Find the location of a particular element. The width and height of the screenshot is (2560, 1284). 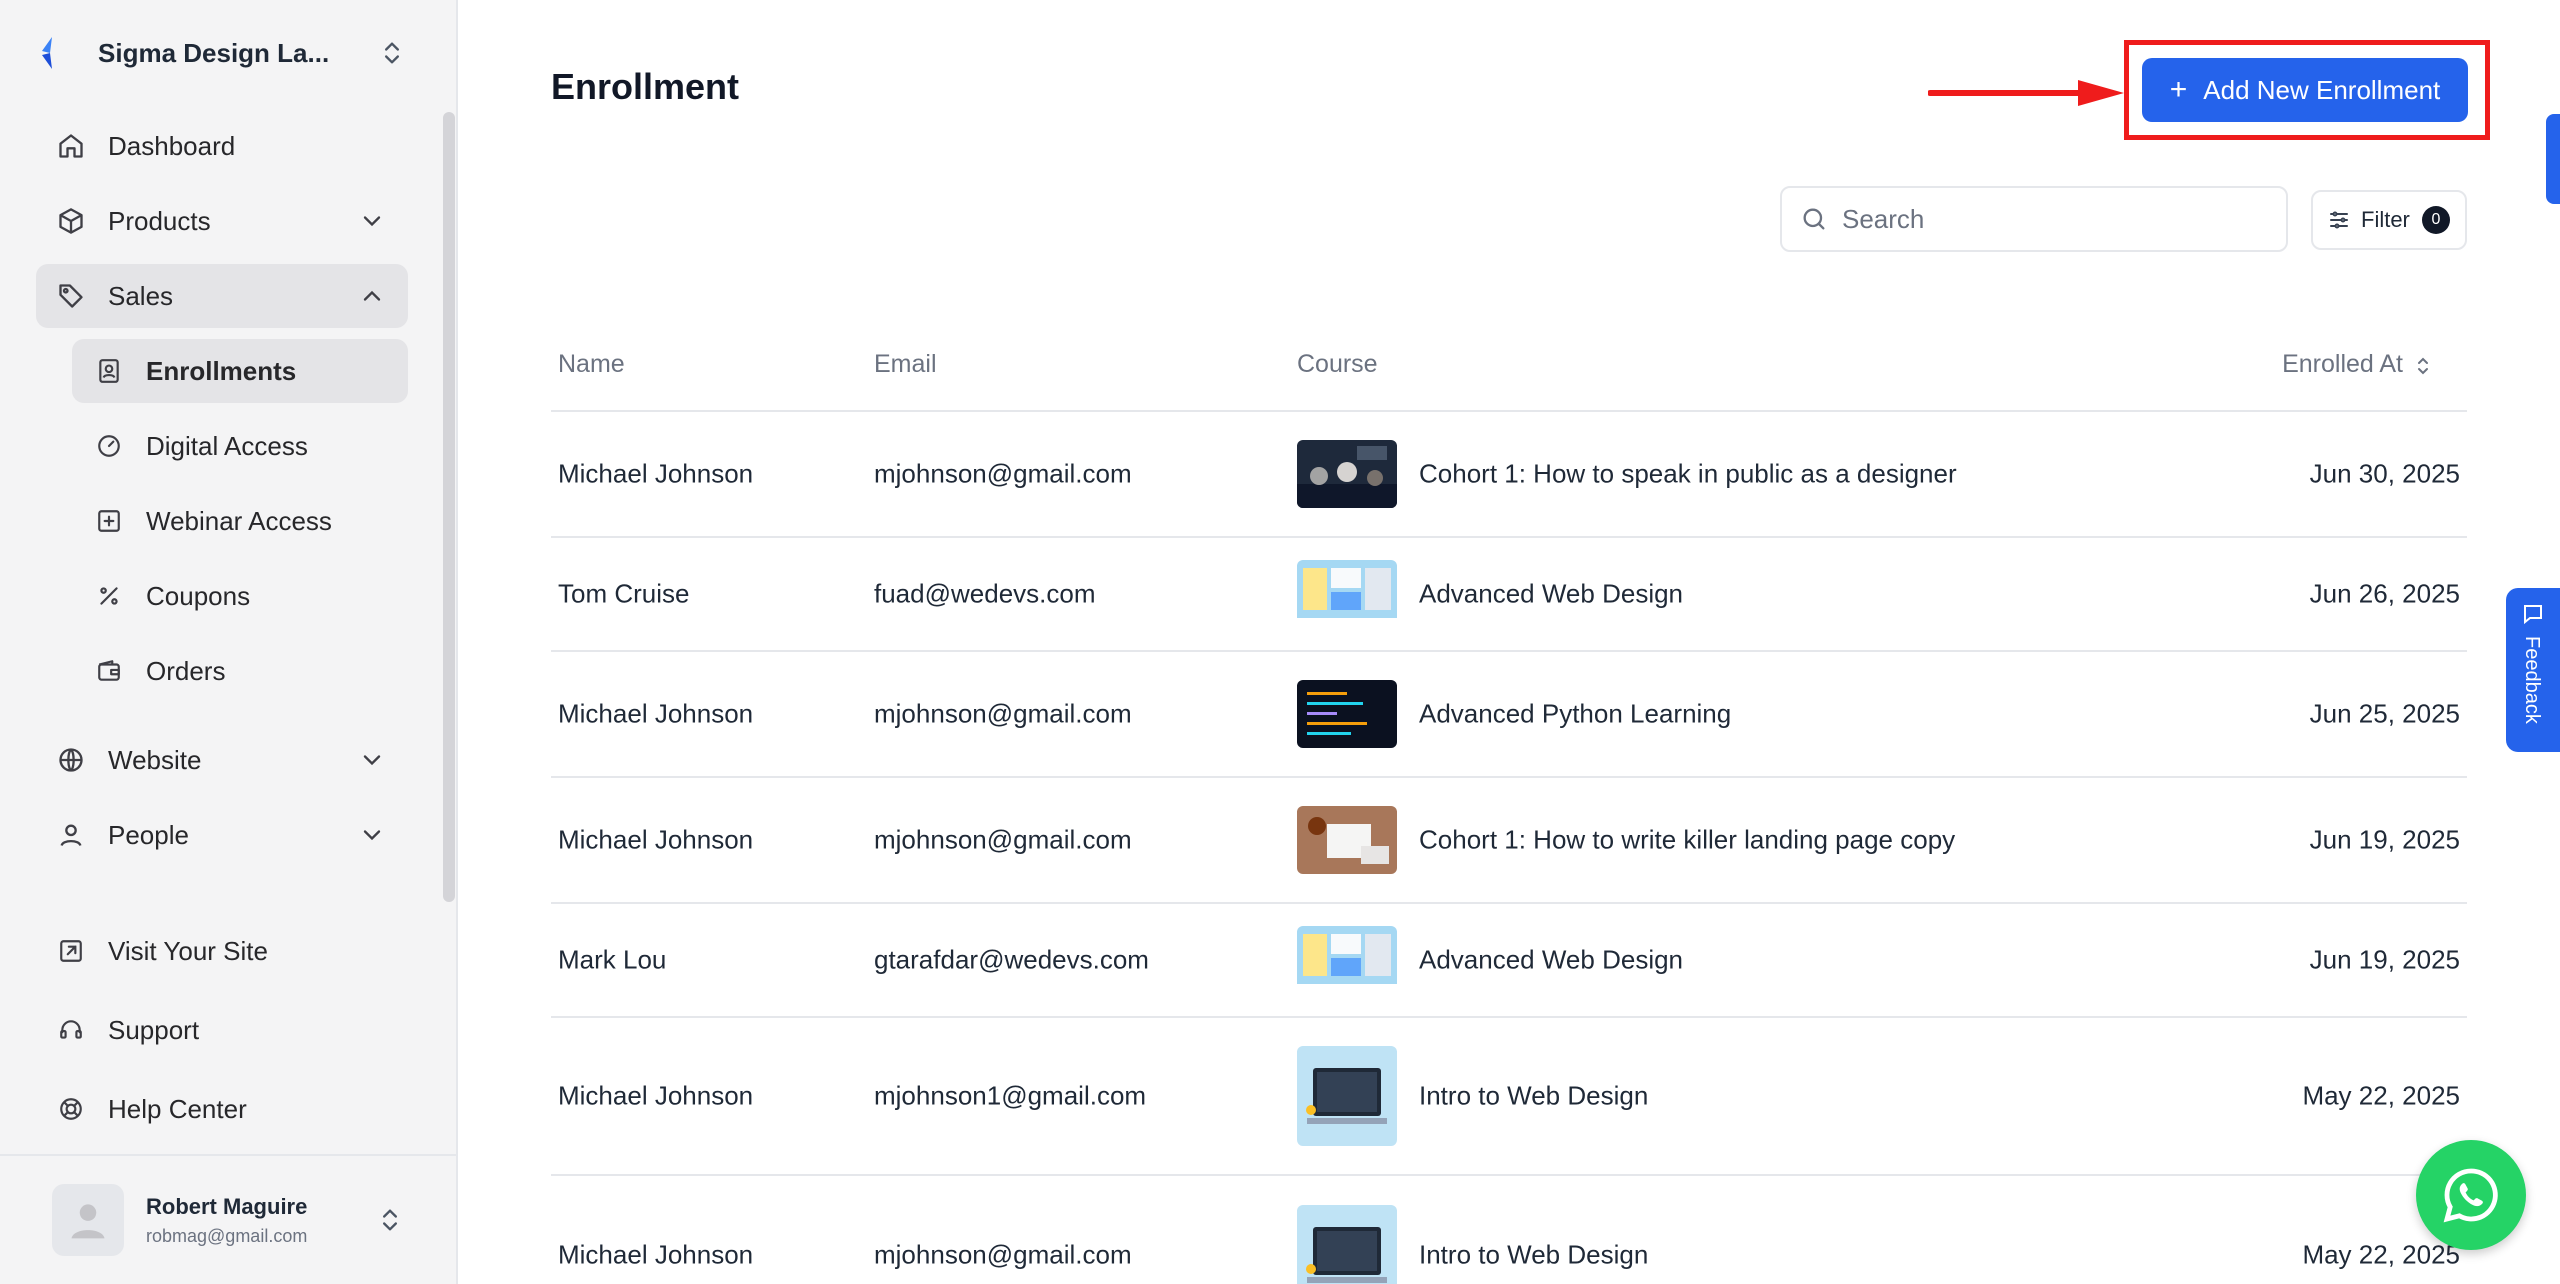

tag-icon is located at coordinates (71, 296).